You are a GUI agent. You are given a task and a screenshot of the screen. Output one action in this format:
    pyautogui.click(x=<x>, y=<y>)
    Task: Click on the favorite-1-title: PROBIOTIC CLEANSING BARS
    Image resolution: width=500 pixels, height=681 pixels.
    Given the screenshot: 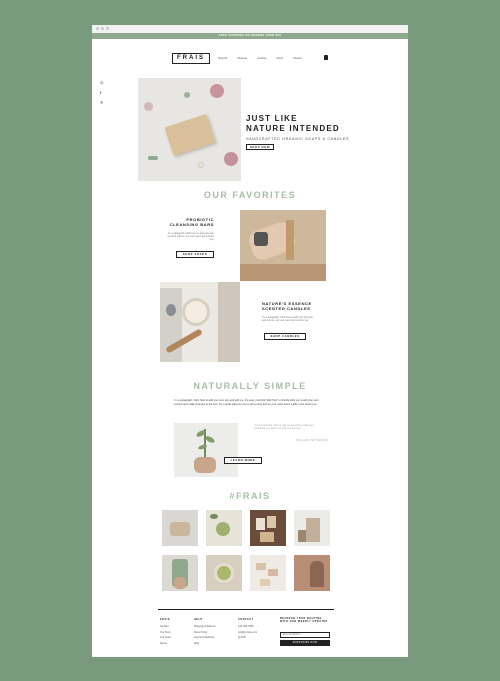 What is the action you would take?
    pyautogui.click(x=191, y=222)
    